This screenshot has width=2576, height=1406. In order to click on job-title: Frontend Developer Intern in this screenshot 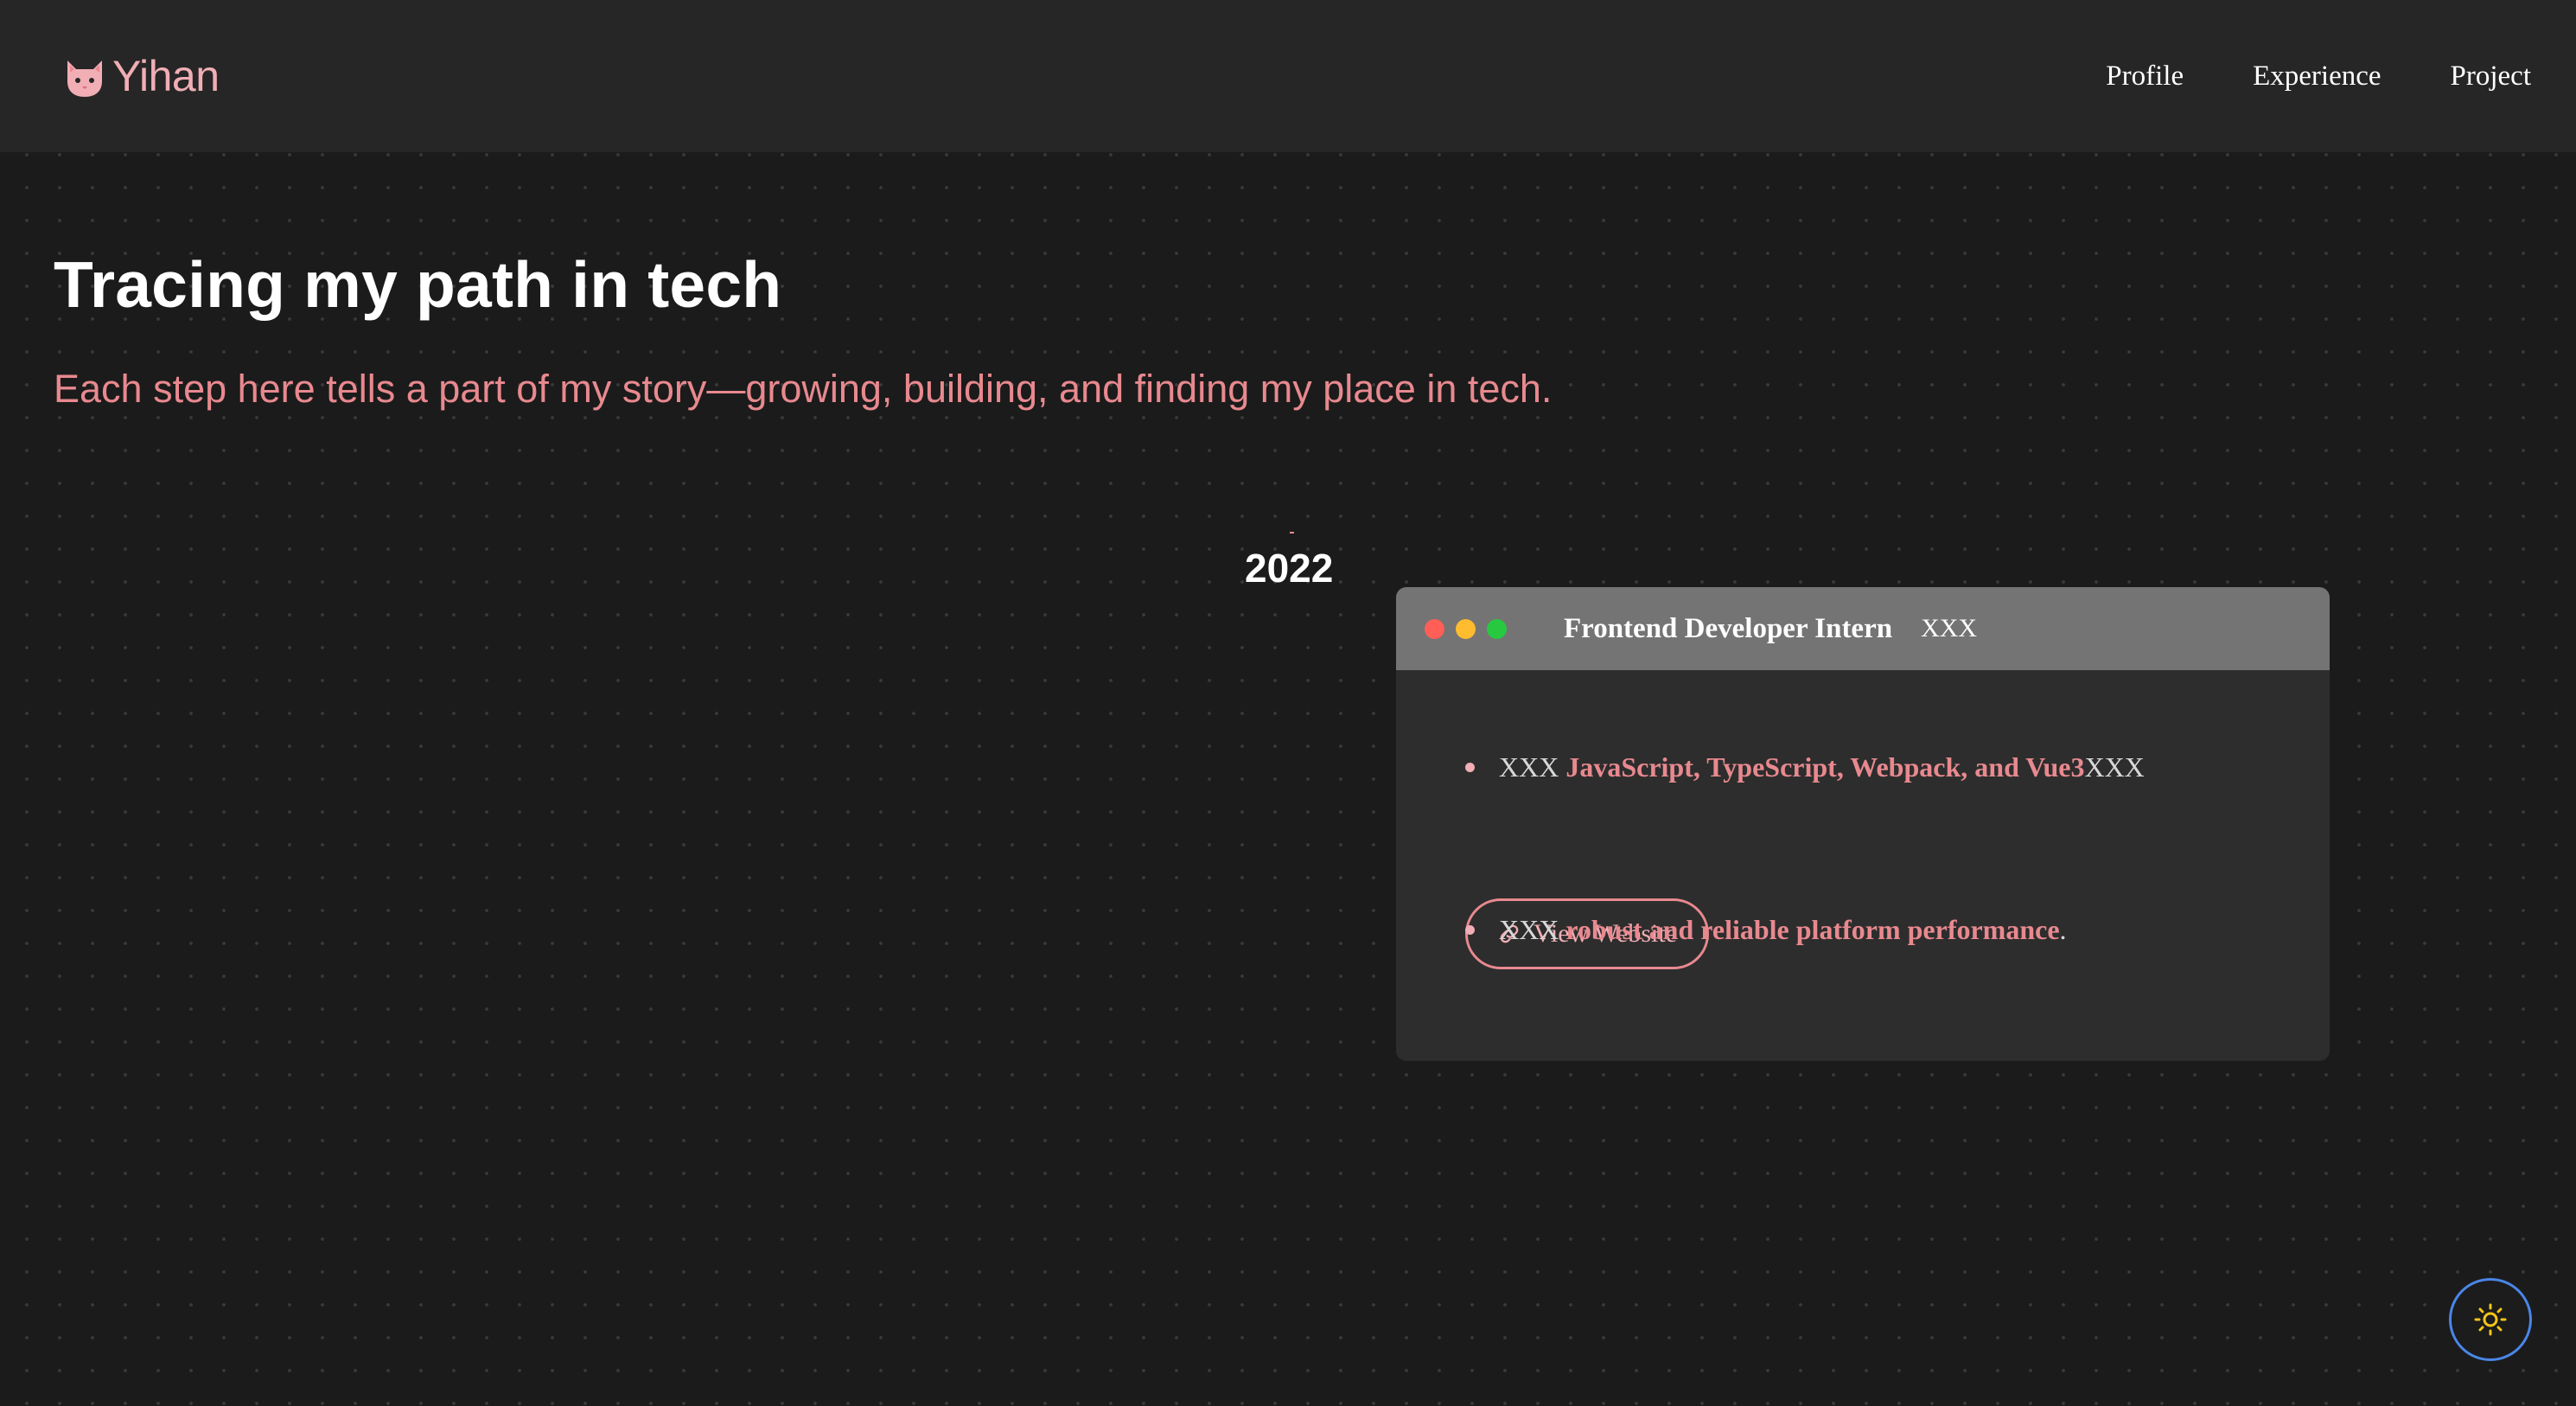, I will do `click(1728, 628)`.